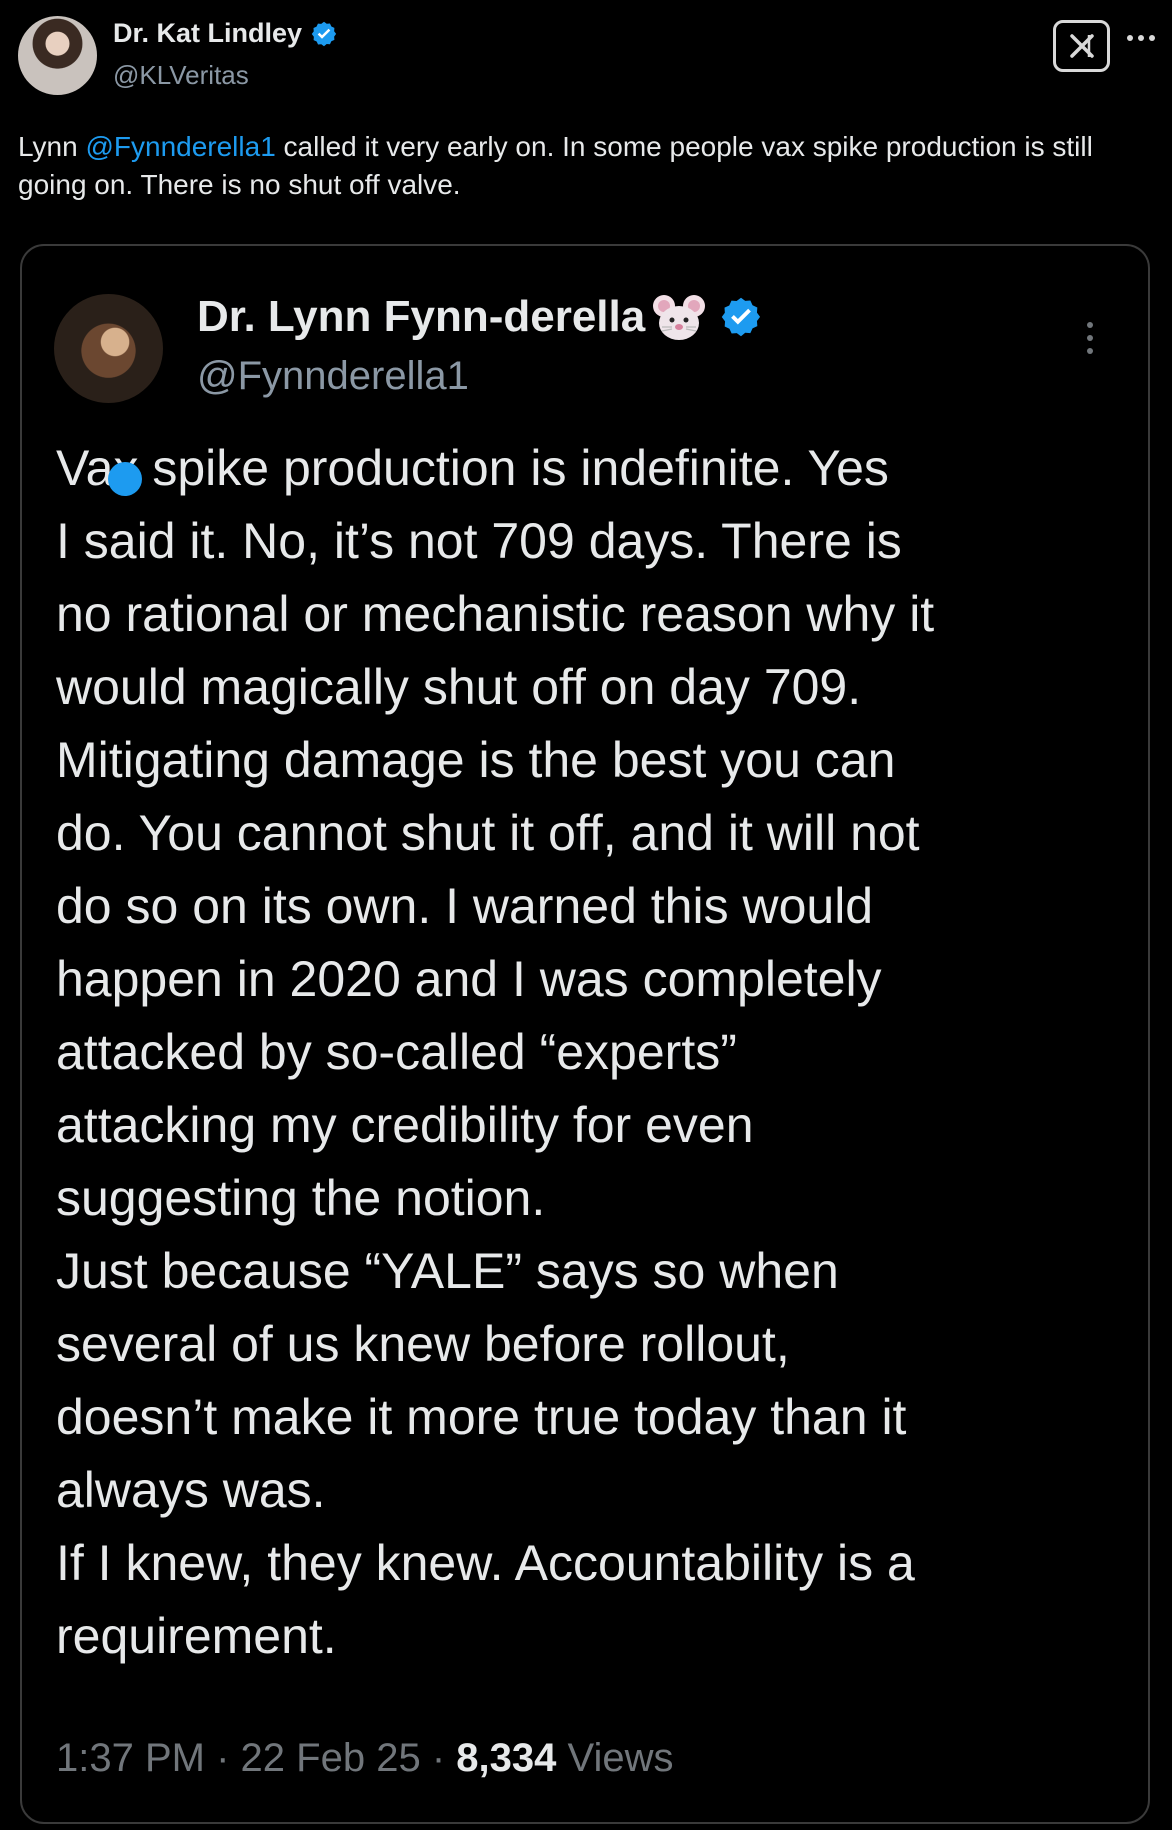 The width and height of the screenshot is (1172, 1830). What do you see at coordinates (586, 58) in the screenshot?
I see `post-header: Dr. Kat Lindley @KLVeritas` at bounding box center [586, 58].